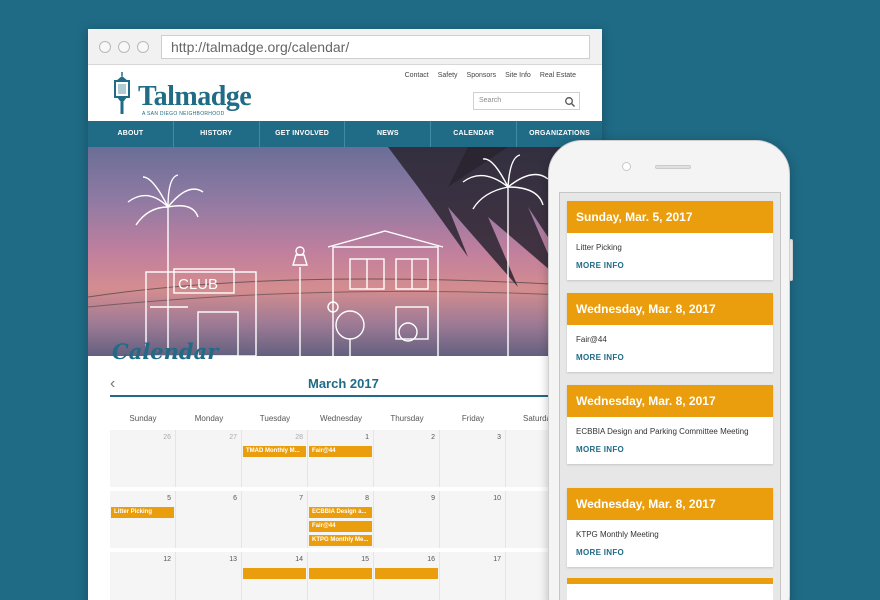 The height and width of the screenshot is (600, 880). Describe the element at coordinates (367, 498) in the screenshot. I see `day-number: 8` at that location.